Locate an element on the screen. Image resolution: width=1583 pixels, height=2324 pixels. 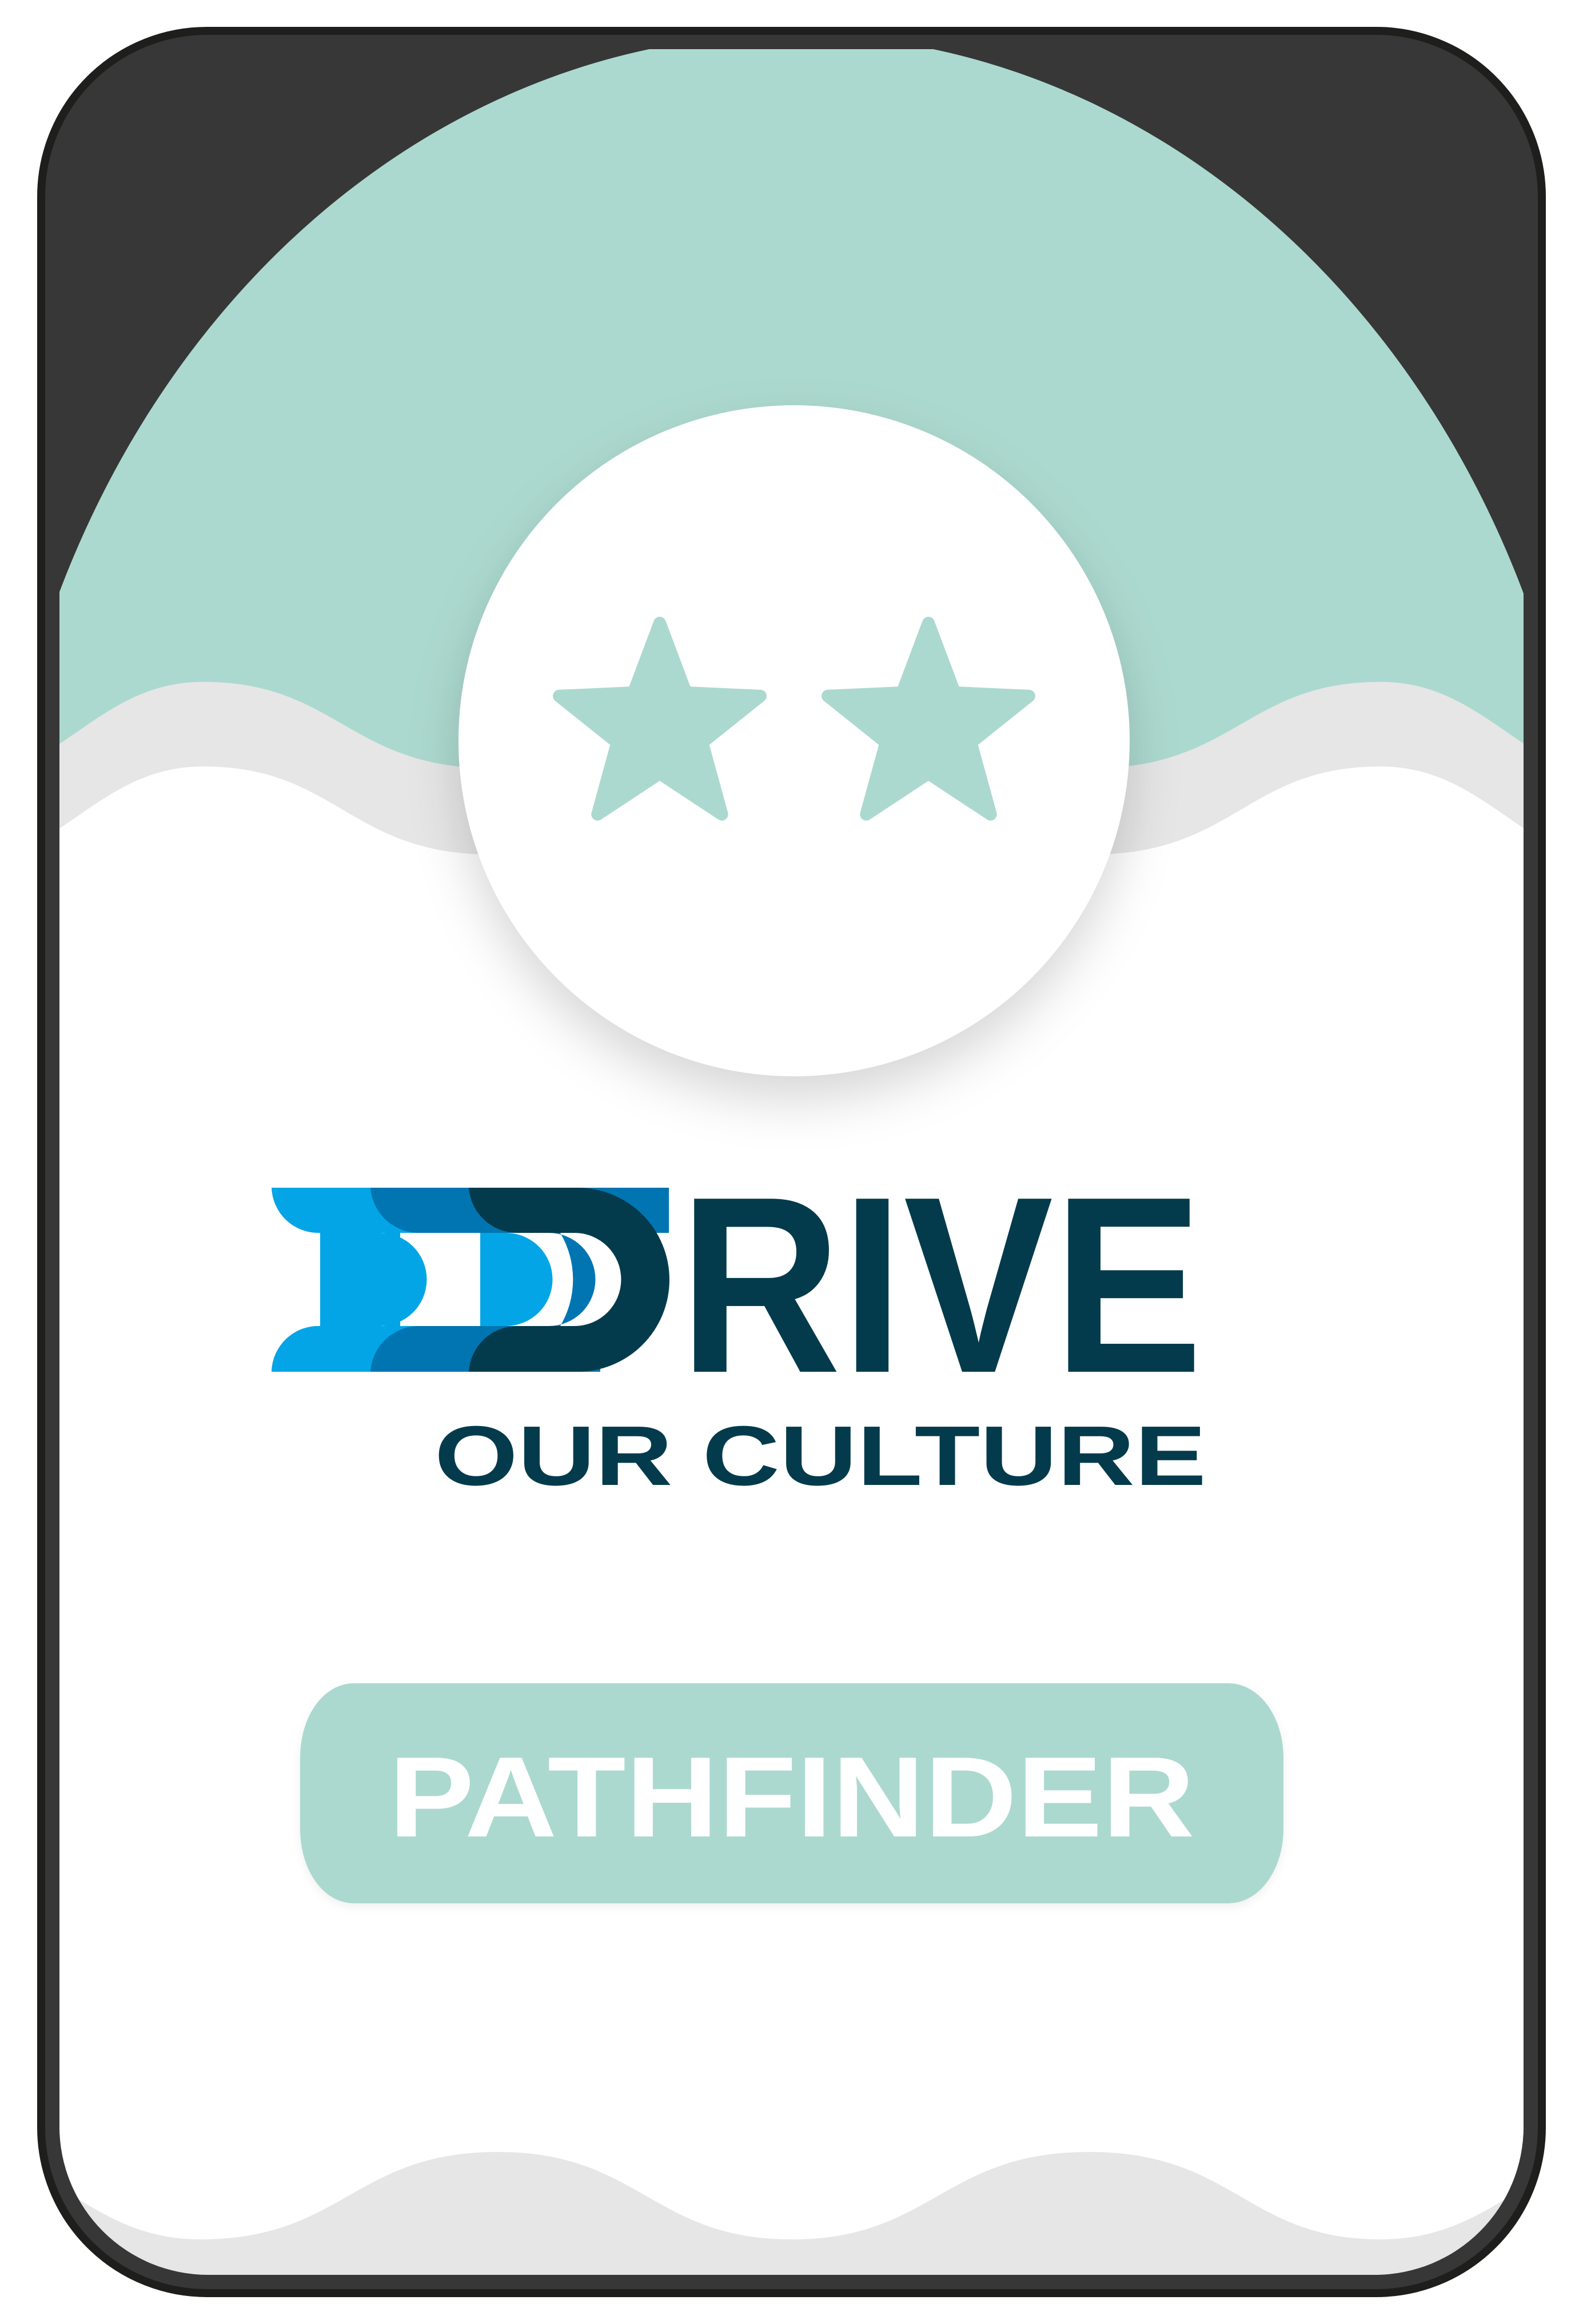
logo-tagline: OUR CULTURE is located at coordinates (820, 1456).